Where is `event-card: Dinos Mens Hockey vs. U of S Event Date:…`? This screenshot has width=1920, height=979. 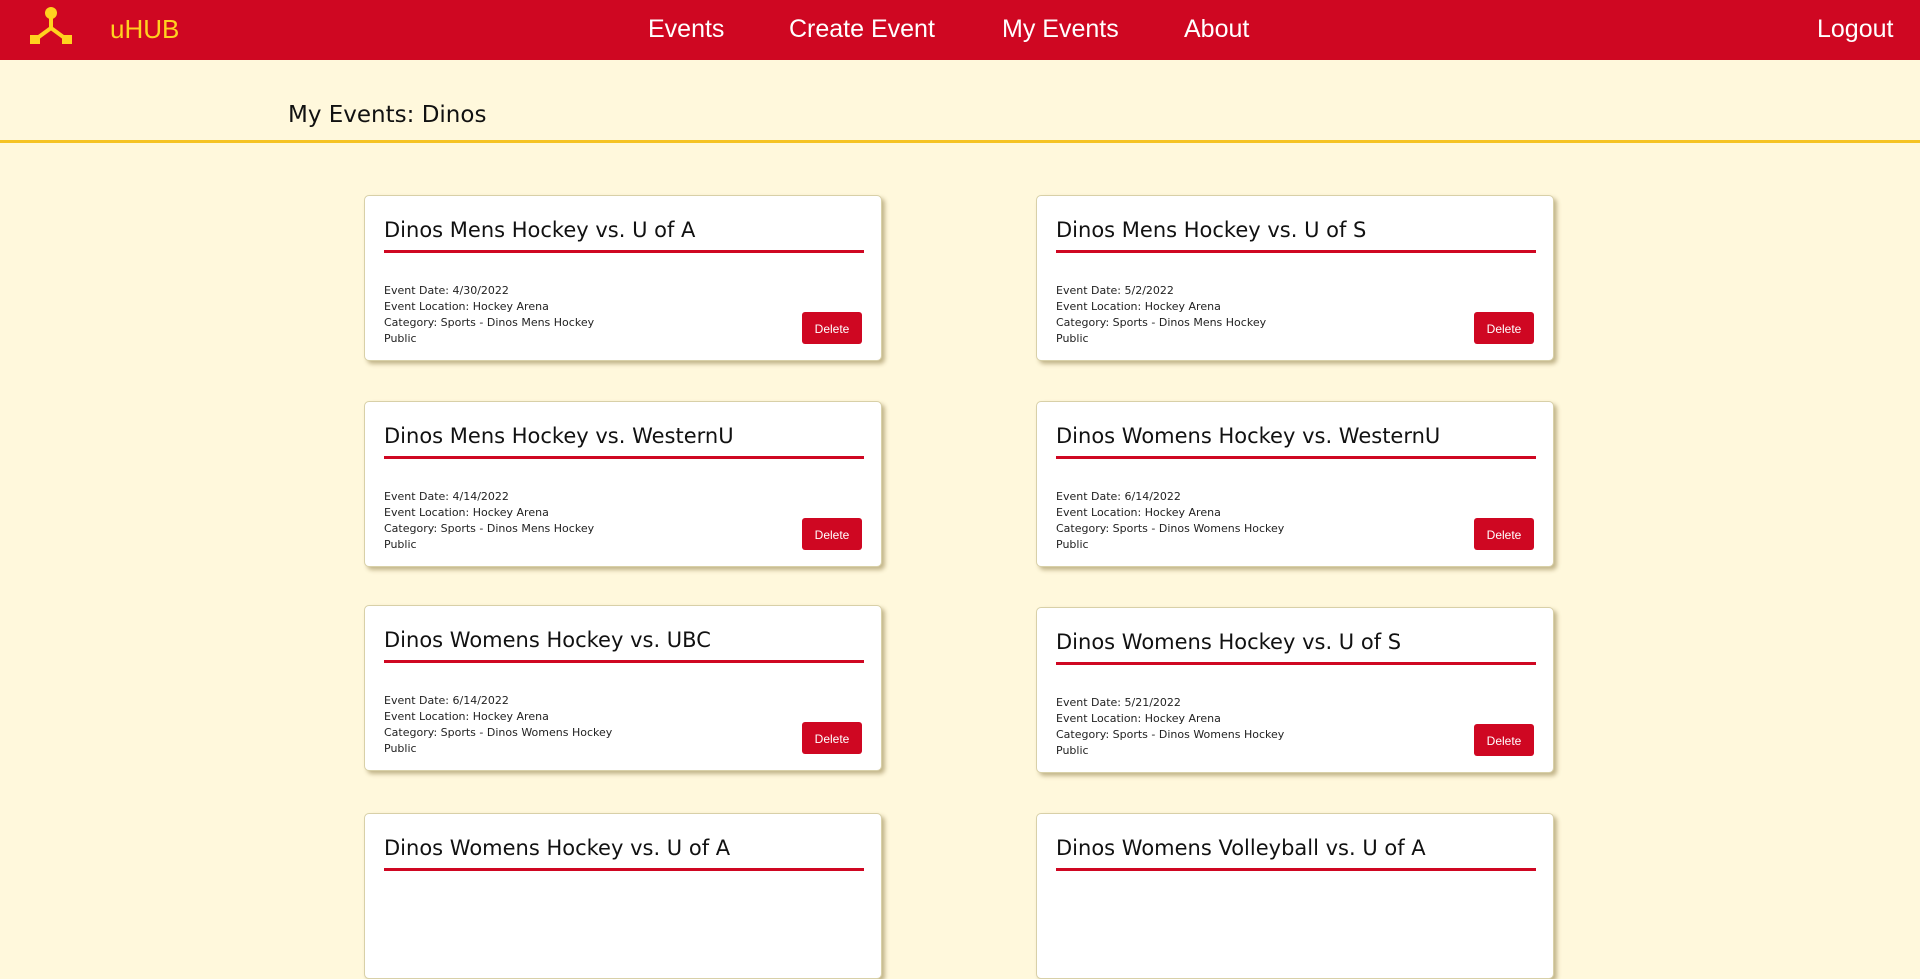
event-card: Dinos Mens Hockey vs. U of S Event Date:… is located at coordinates (1295, 278).